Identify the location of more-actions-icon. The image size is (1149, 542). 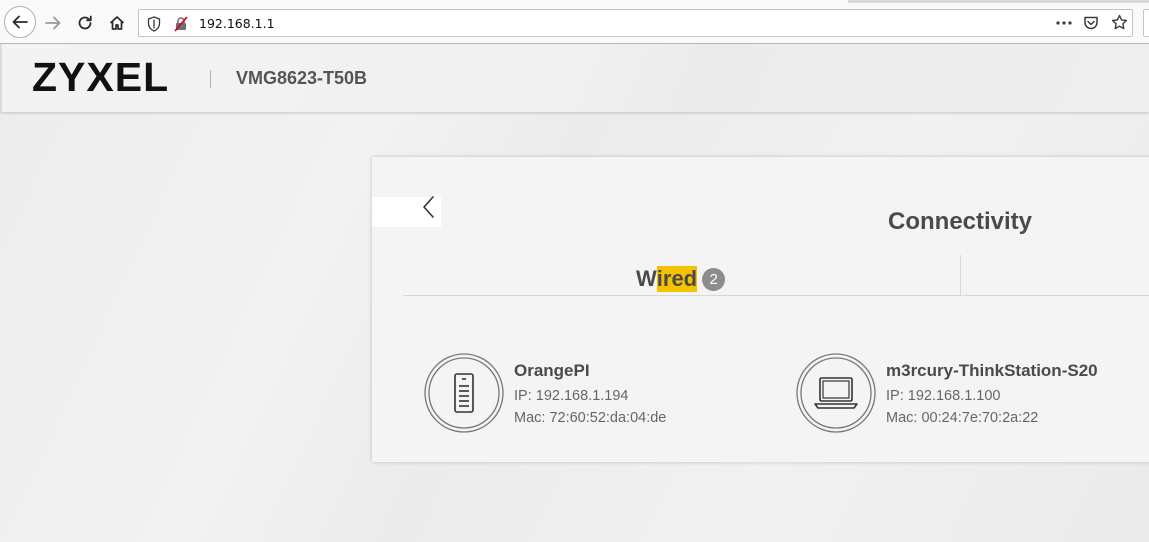
(1064, 23).